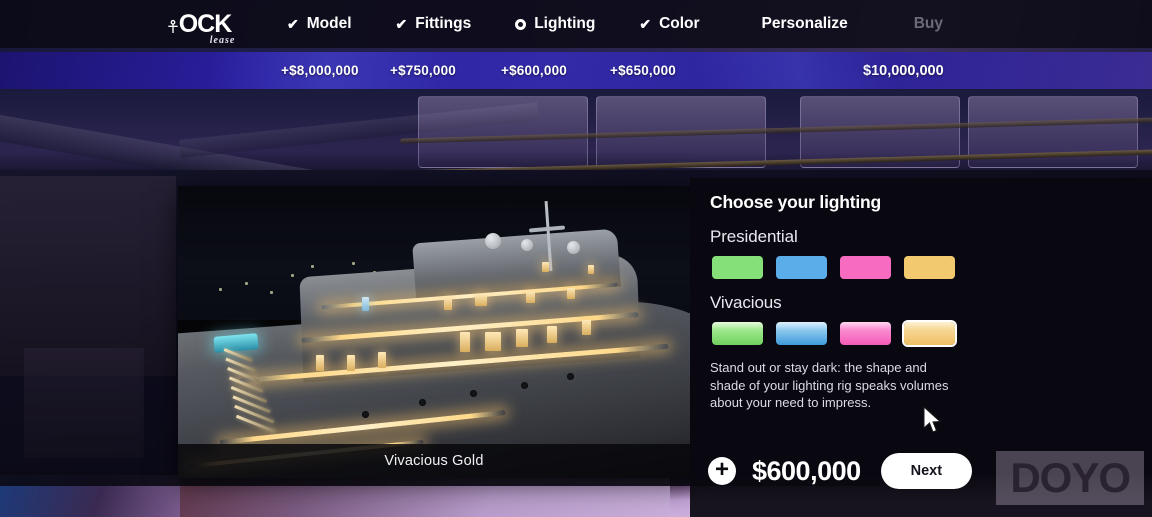 The width and height of the screenshot is (1152, 517). I want to click on nav-item-color: ✔ Color, so click(669, 24).